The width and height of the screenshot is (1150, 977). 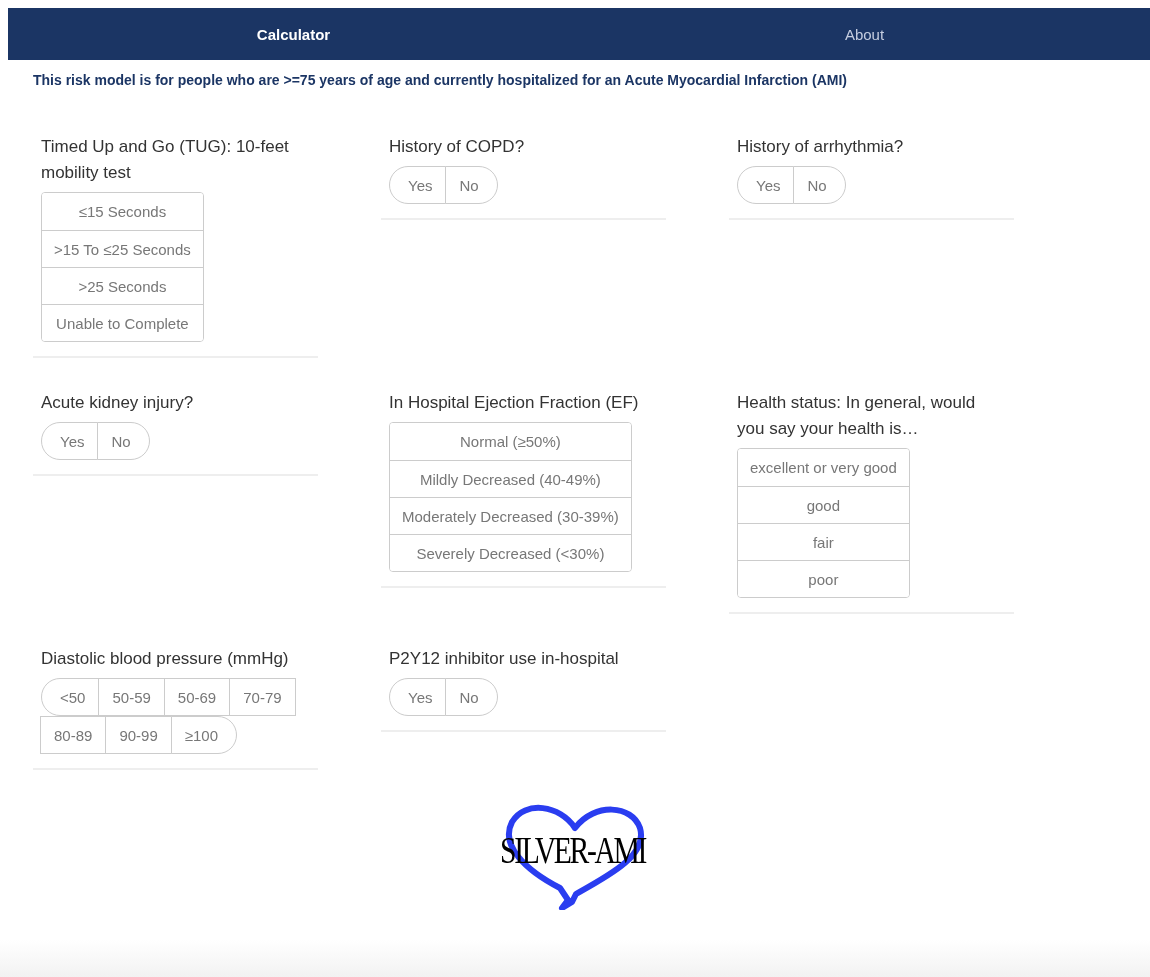 What do you see at coordinates (165, 659) in the screenshot?
I see `question-label: Diastolic blood pressure (mmHg)` at bounding box center [165, 659].